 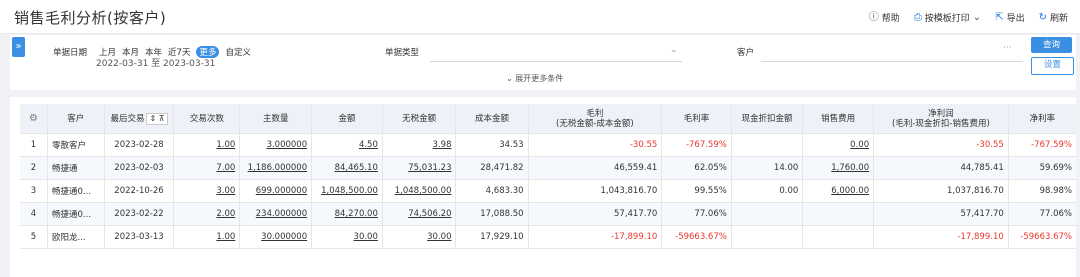 I want to click on cell-notax-link: 74,506.20, so click(x=419, y=214).